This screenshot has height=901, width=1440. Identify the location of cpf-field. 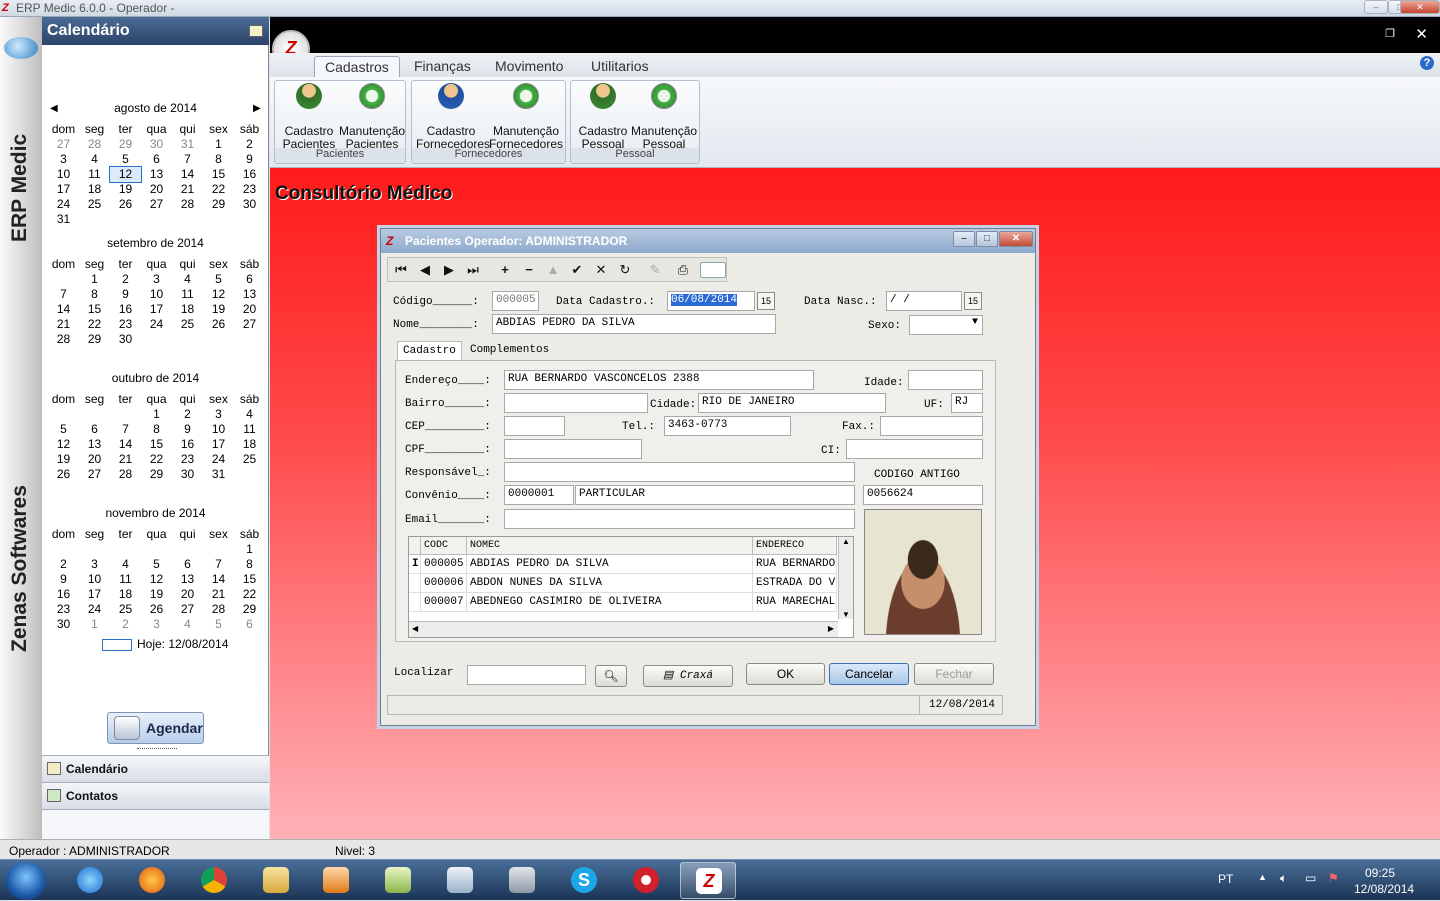
(573, 449).